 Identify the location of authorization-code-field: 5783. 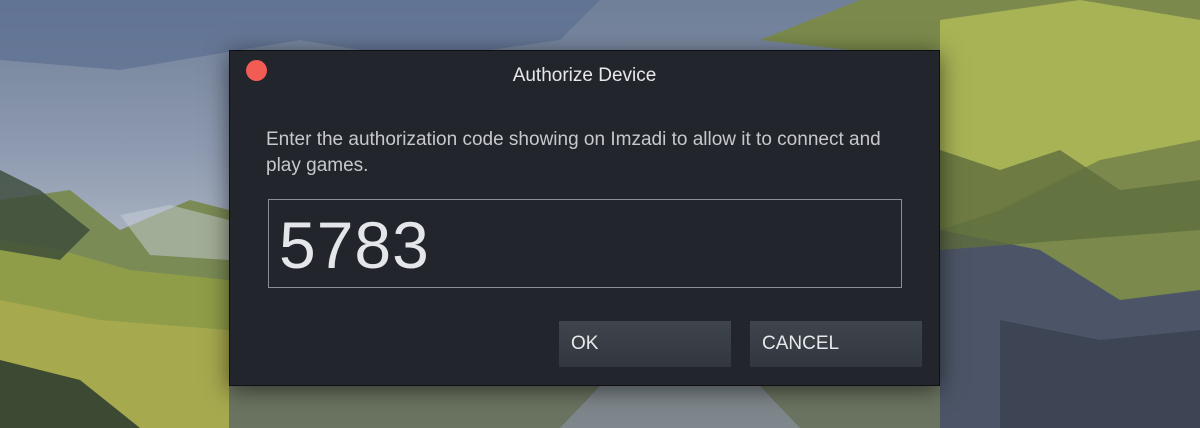
(585, 243).